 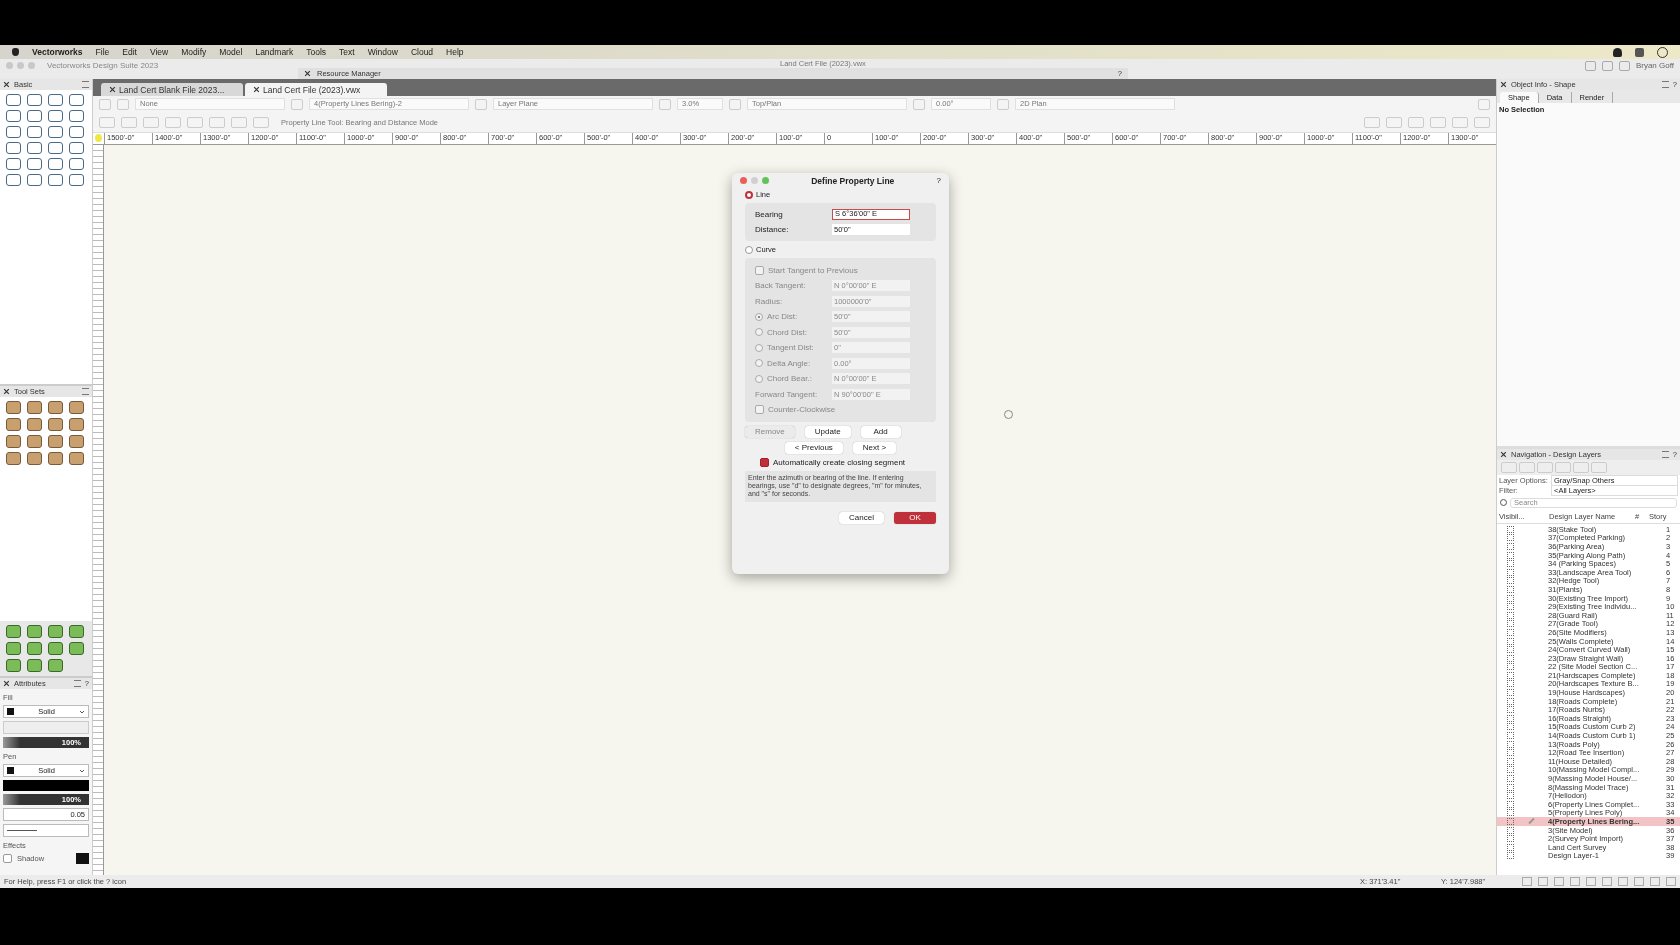 What do you see at coordinates (839, 462) in the screenshot?
I see `checkbox-label: Automatically create closing segment` at bounding box center [839, 462].